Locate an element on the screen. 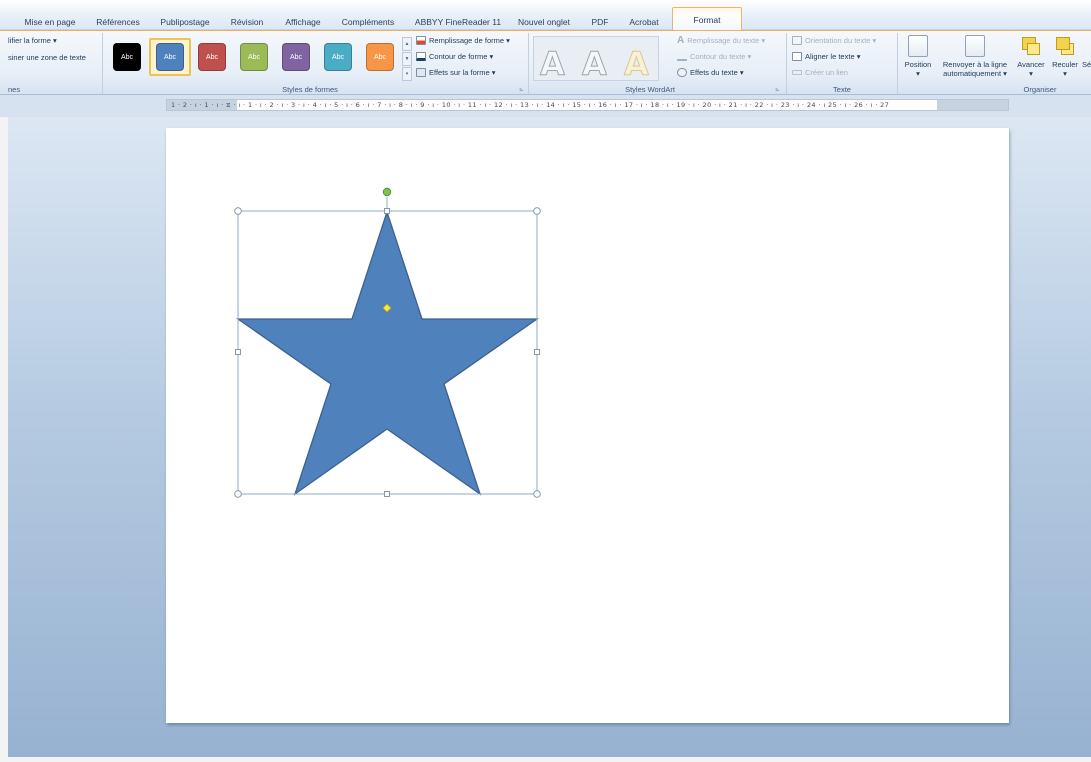 The height and width of the screenshot is (762, 1091). shape-effects-button: Effets sur la forme ▾ is located at coordinates (456, 72).